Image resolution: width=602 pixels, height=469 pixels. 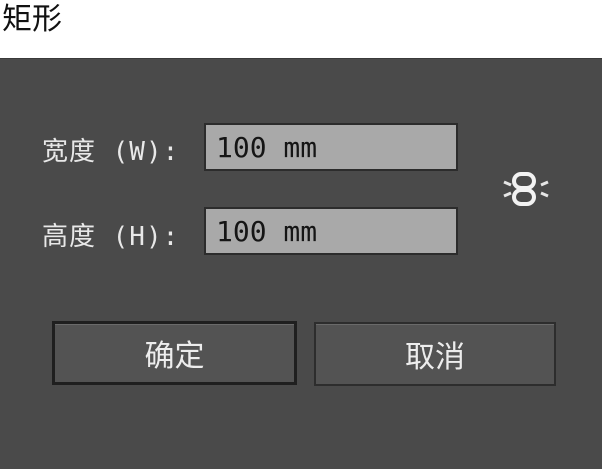 I want to click on window-title: 矩形, so click(x=32, y=19).